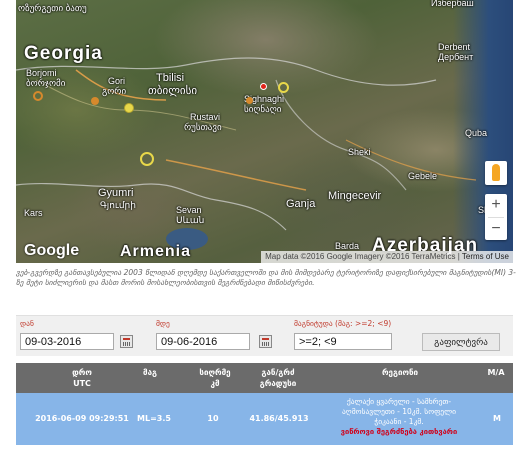 This screenshot has width=529, height=450. What do you see at coordinates (82, 418) in the screenshot?
I see `cell-time: 2016-06-09 09:29:51` at bounding box center [82, 418].